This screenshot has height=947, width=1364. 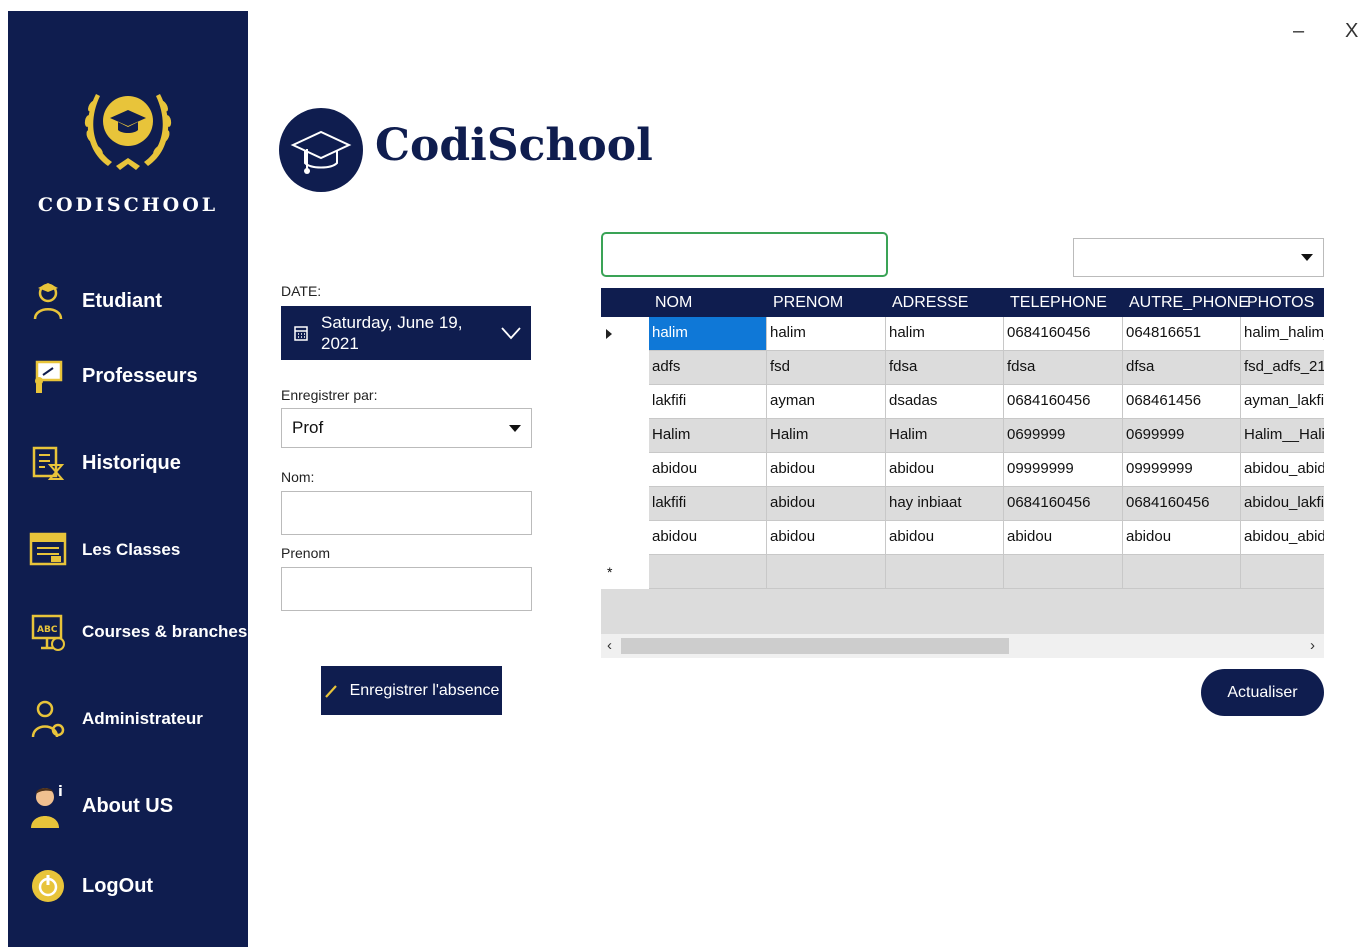 I want to click on sidebar-item-administrateur: Administrateur, so click(x=115, y=719).